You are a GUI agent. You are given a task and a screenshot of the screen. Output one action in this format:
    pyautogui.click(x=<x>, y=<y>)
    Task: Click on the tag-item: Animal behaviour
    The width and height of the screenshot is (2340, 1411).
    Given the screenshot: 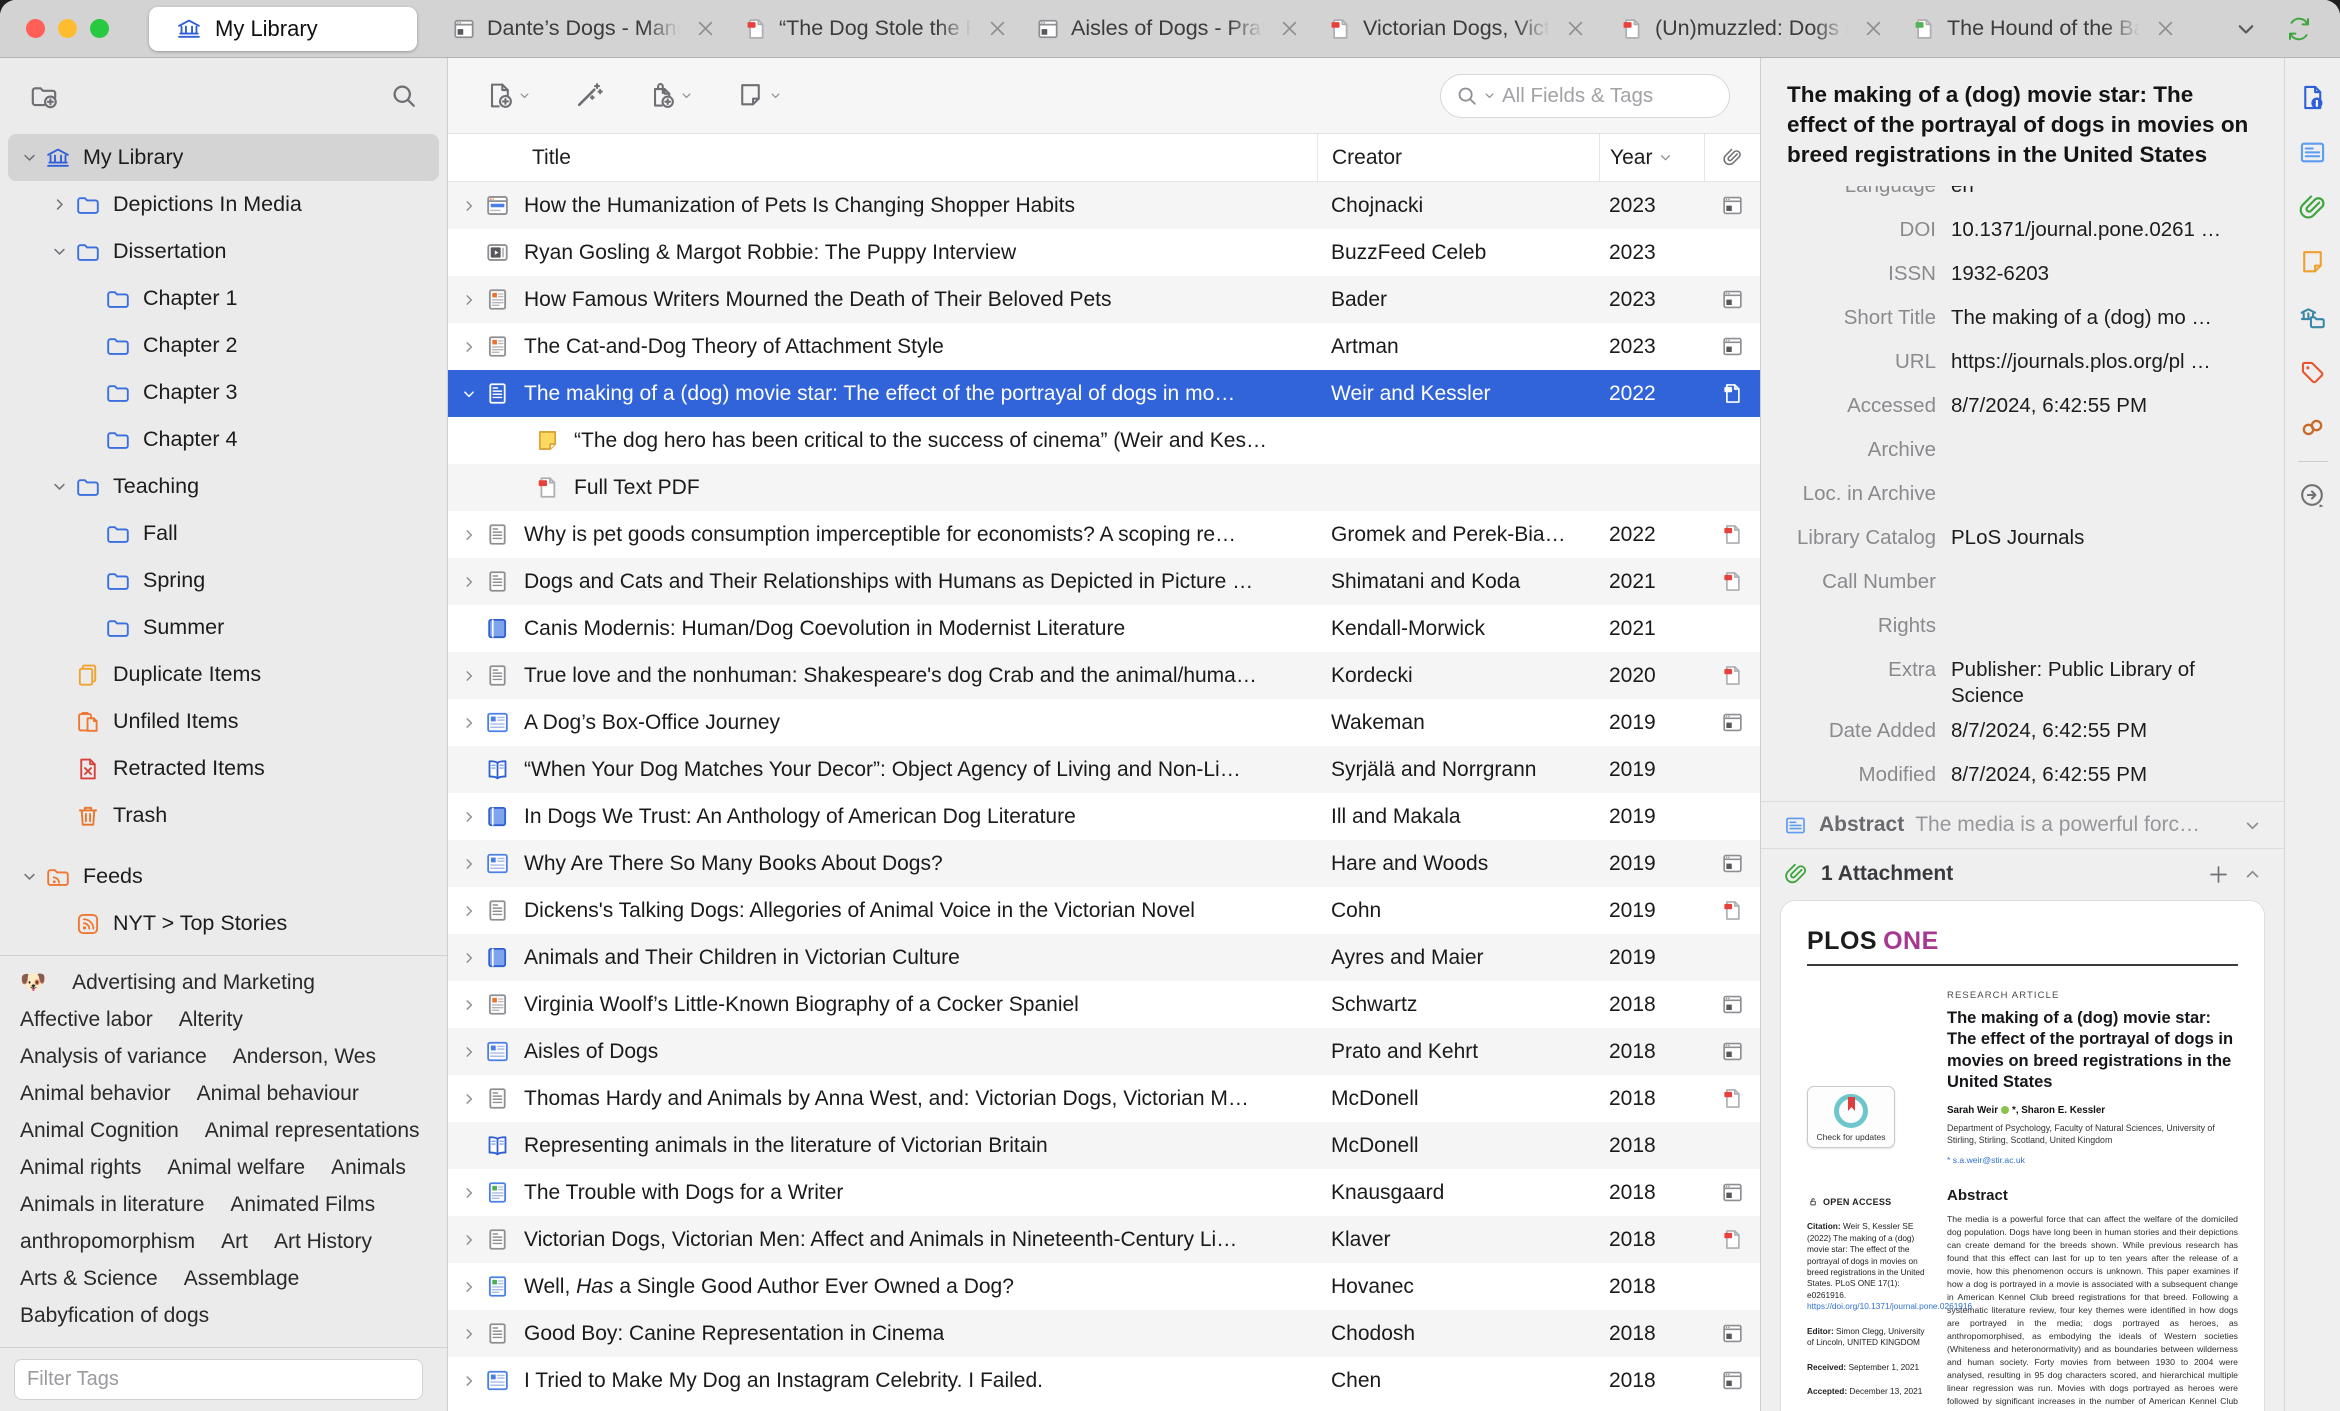 What is the action you would take?
    pyautogui.click(x=278, y=1094)
    